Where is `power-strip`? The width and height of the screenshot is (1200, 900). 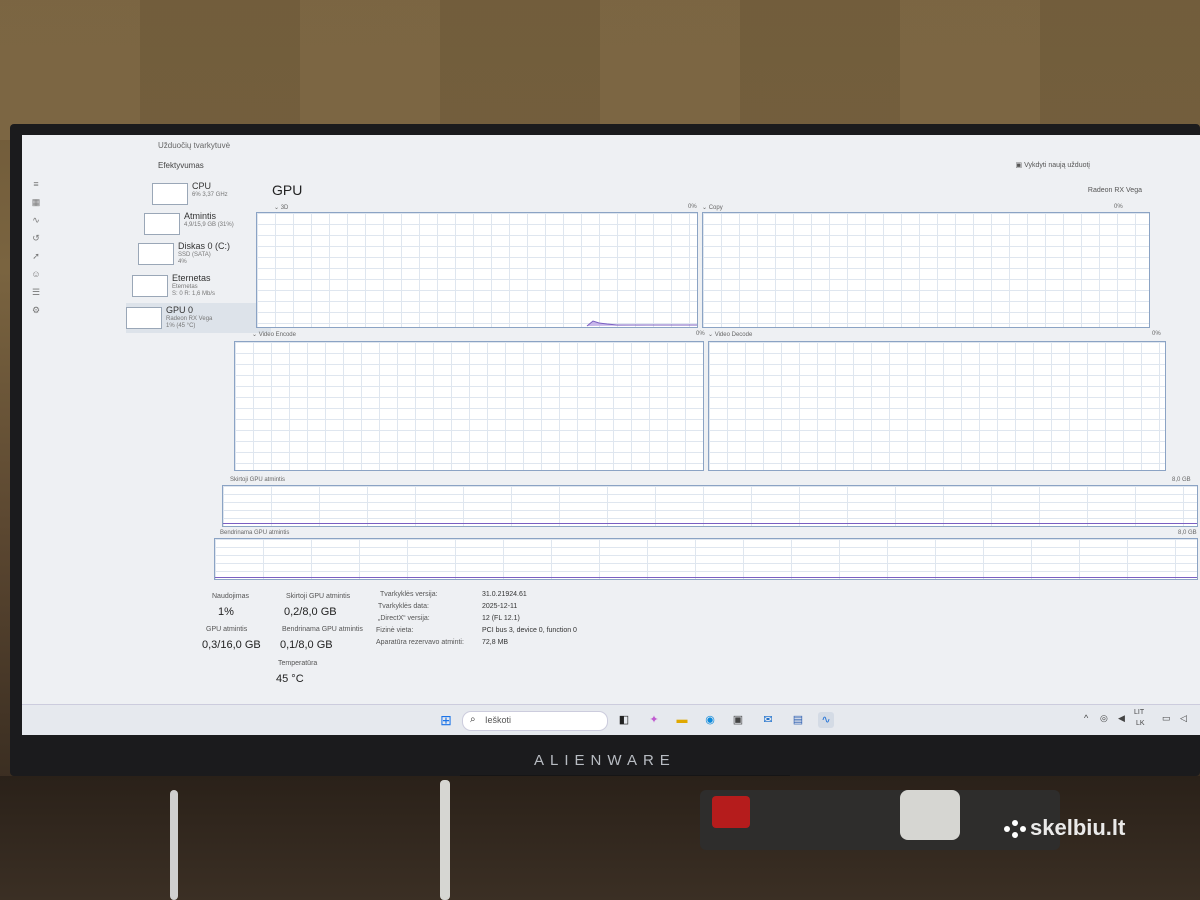
power-strip is located at coordinates (880, 820).